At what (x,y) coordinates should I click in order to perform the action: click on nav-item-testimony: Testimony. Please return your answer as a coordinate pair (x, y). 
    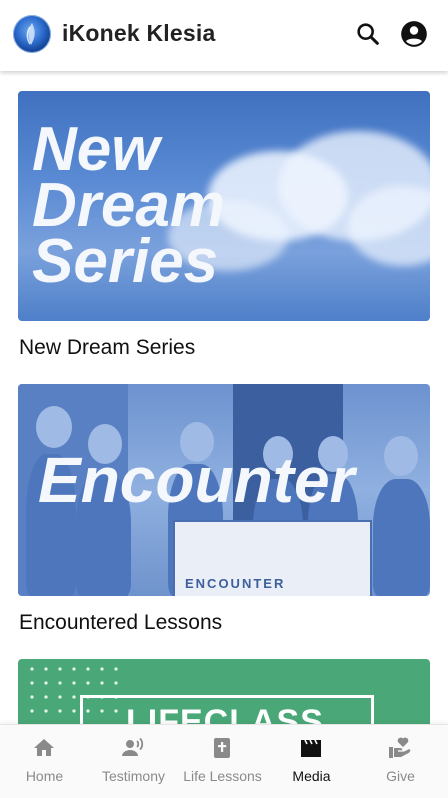
    Looking at the image, I should click on (133, 761).